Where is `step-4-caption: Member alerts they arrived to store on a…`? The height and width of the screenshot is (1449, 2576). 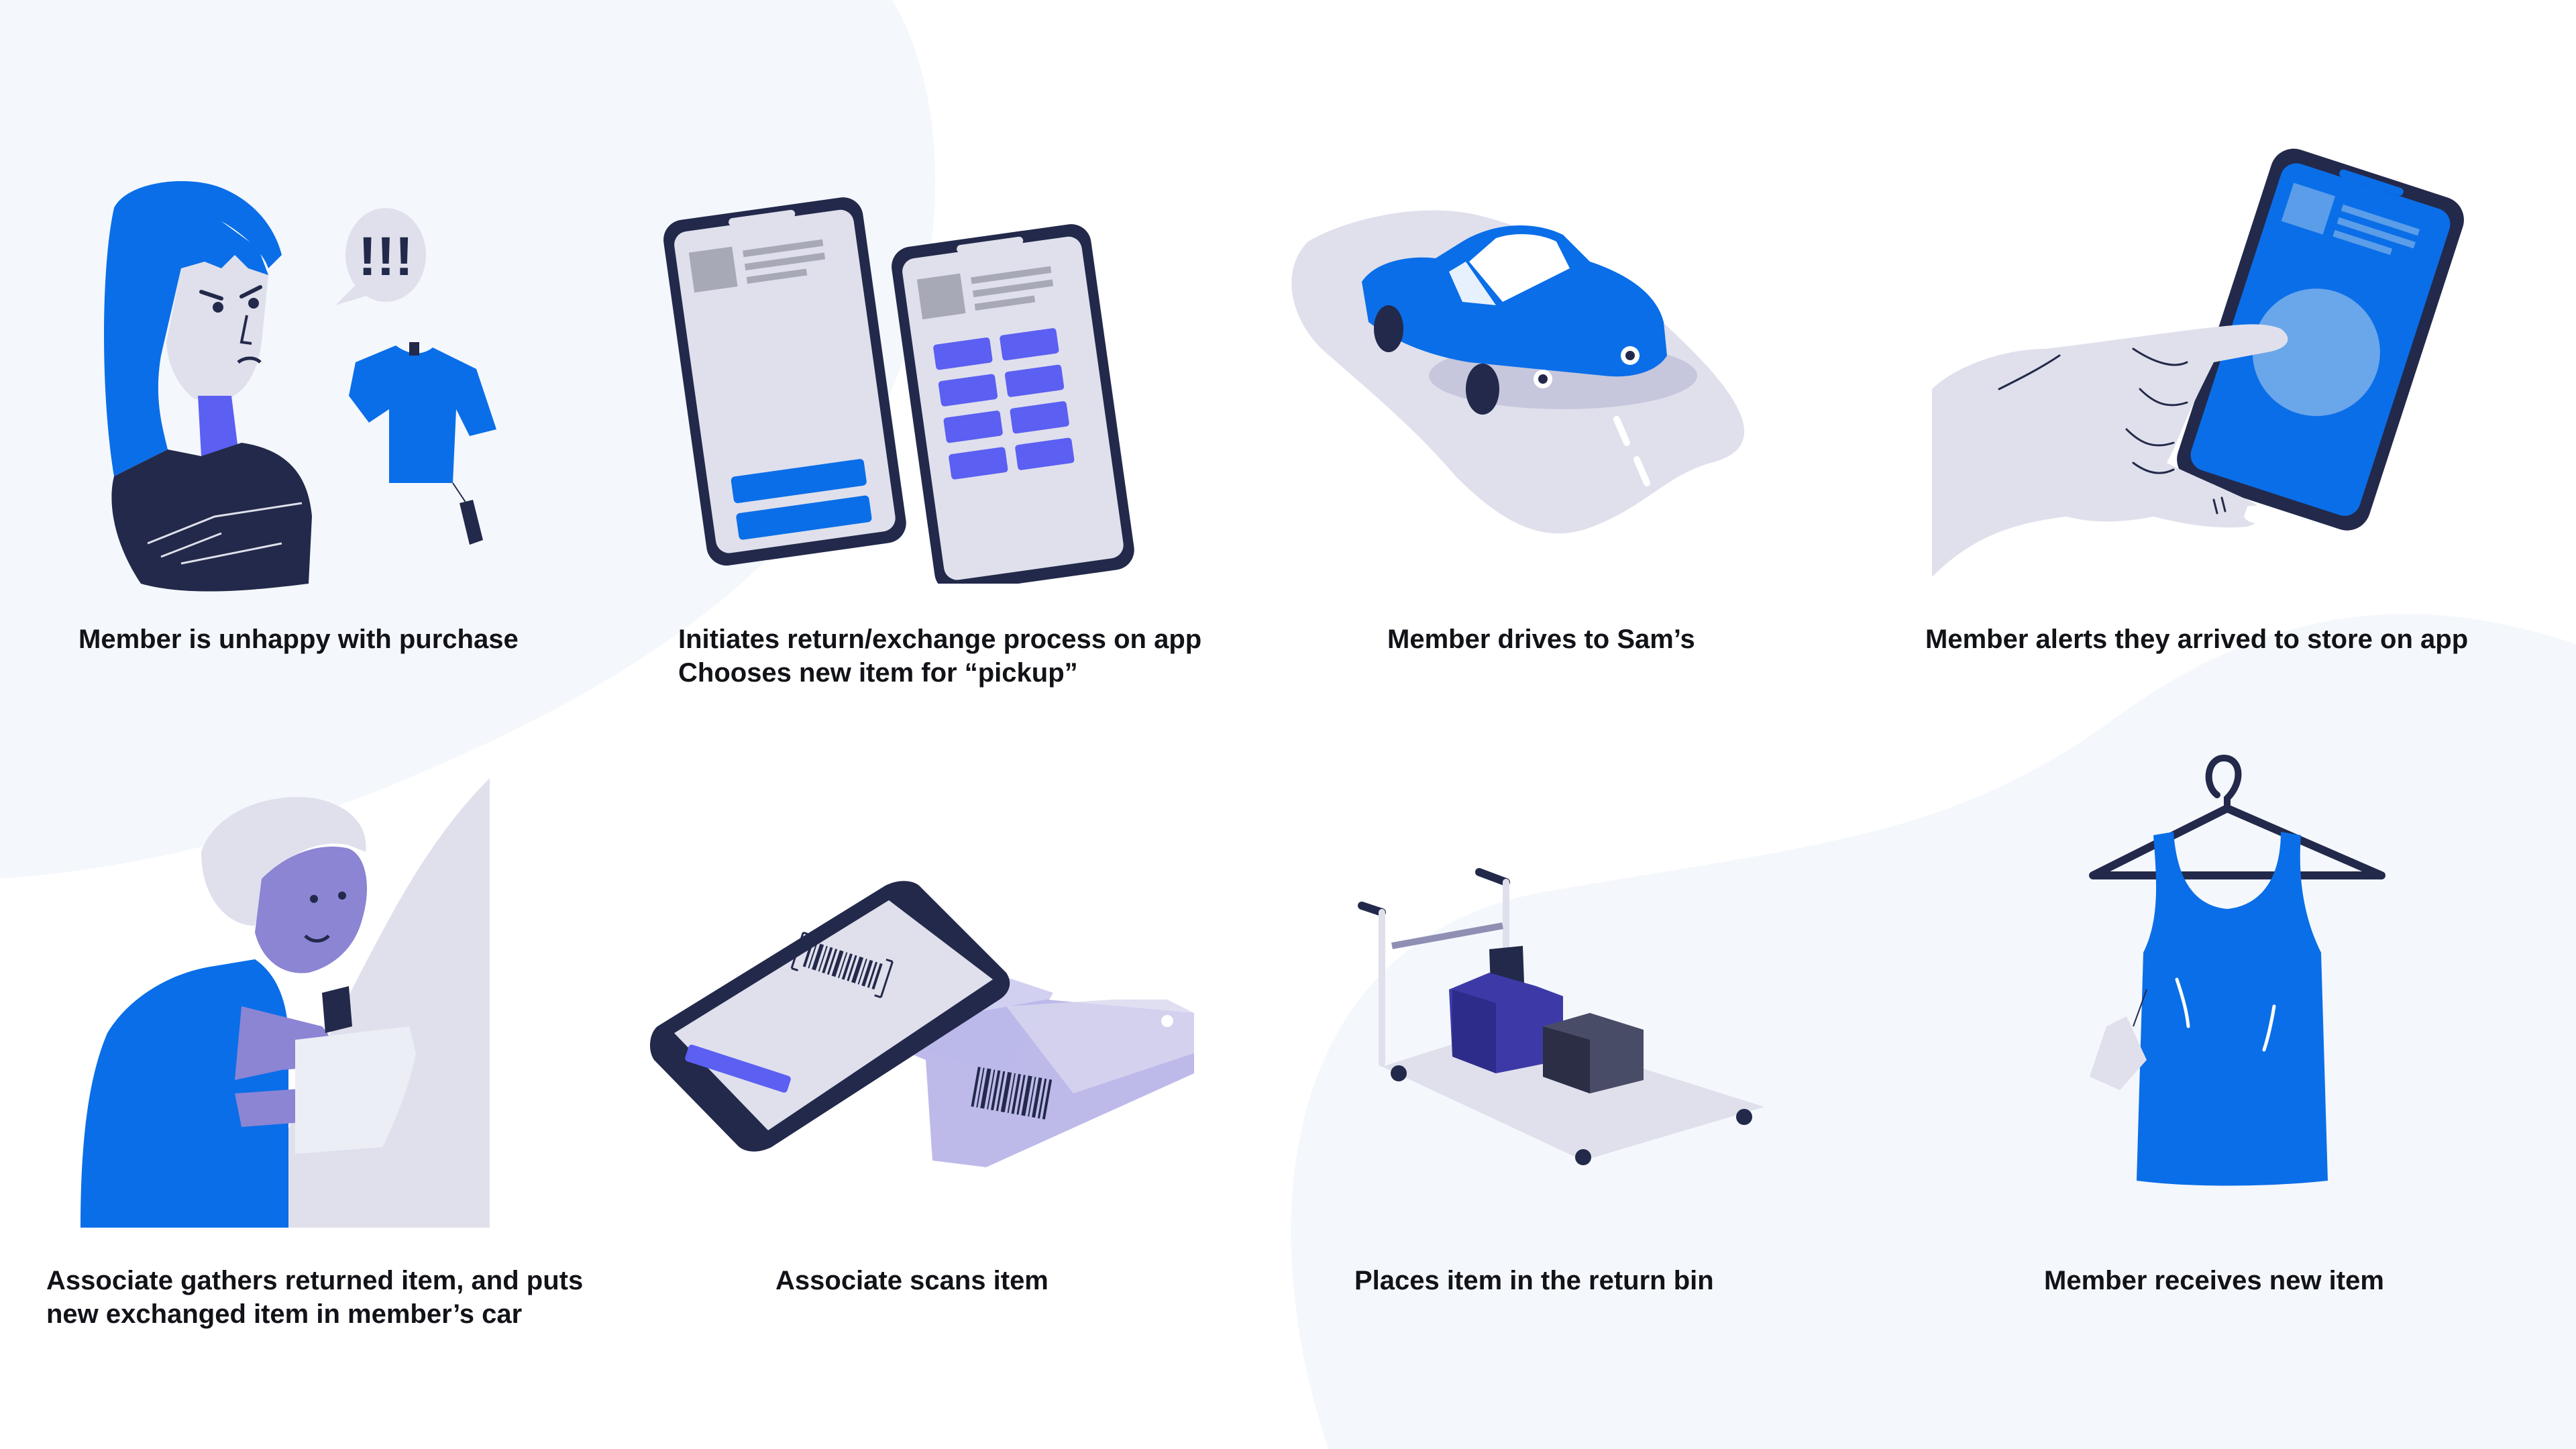 step-4-caption: Member alerts they arrived to store on a… is located at coordinates (2196, 639).